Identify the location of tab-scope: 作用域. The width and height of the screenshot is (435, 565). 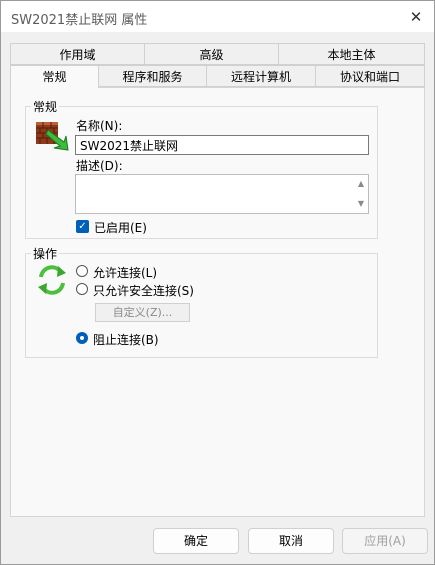
(77, 54).